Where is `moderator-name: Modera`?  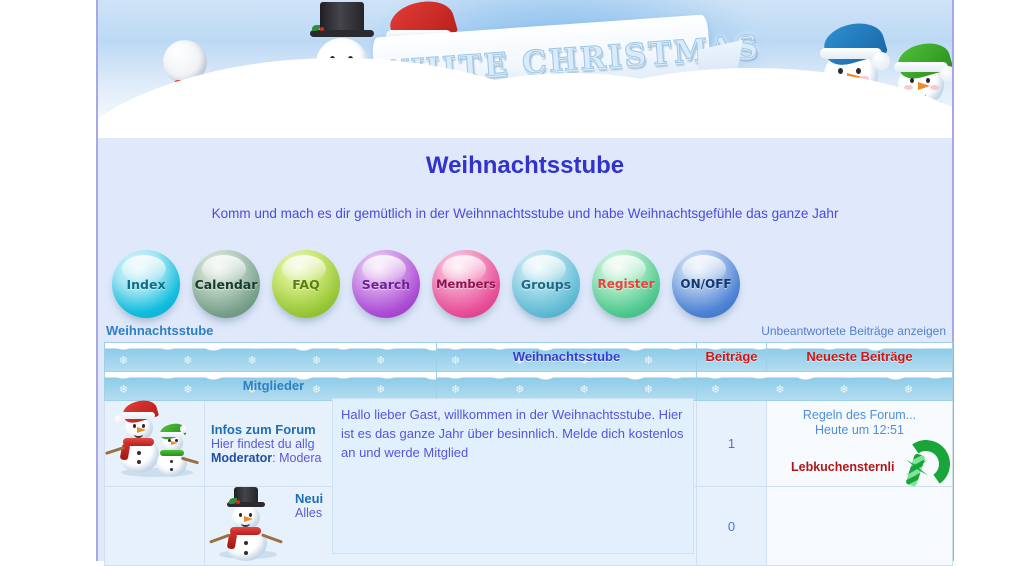 moderator-name: Modera is located at coordinates (300, 458).